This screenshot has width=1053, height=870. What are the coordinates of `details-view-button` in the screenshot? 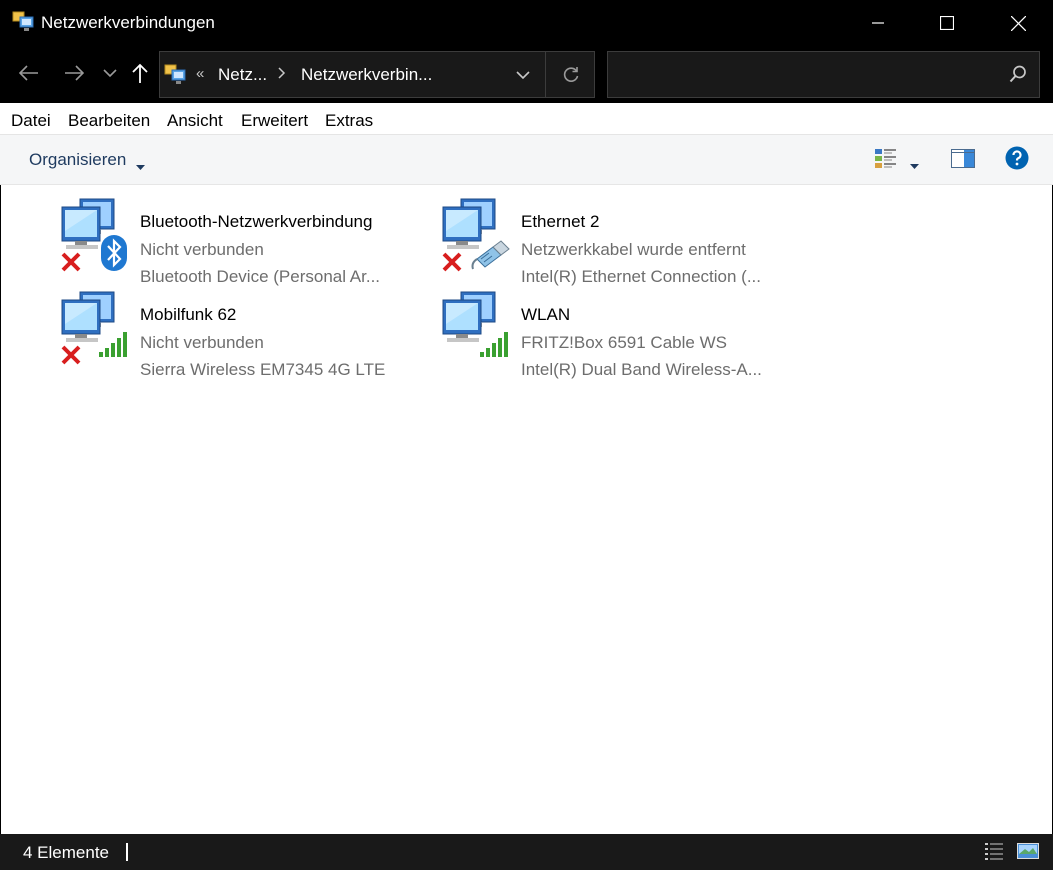 It's located at (994, 853).